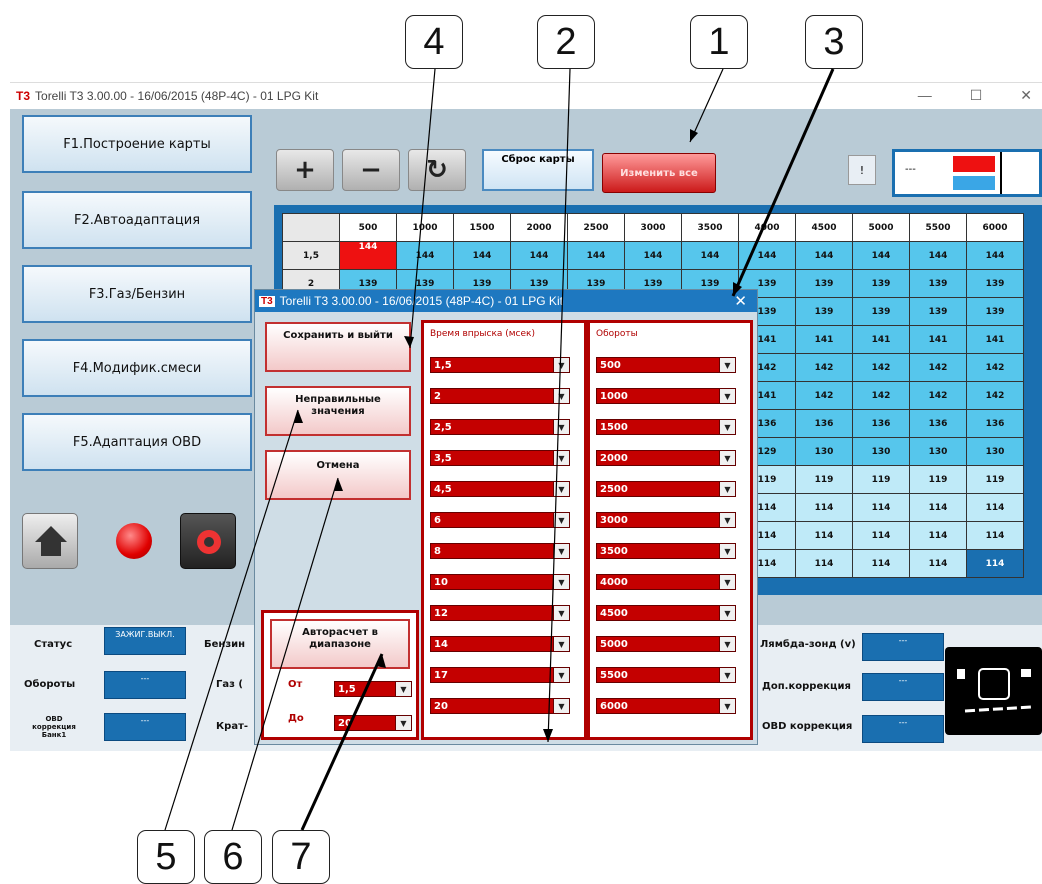 Image resolution: width=1042 pixels, height=884 pixels. Describe the element at coordinates (208, 541) in the screenshot. I see `settings-button` at that location.